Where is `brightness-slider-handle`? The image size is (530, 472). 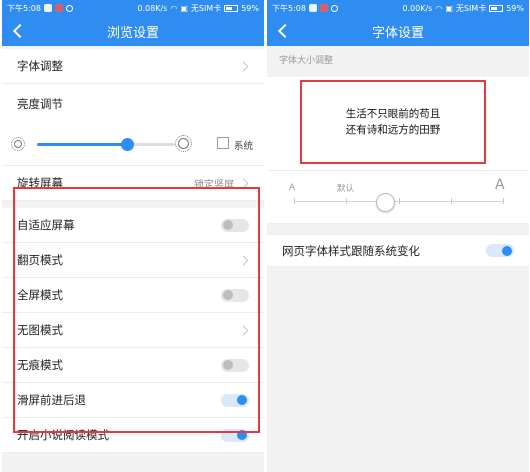 brightness-slider-handle is located at coordinates (127, 144).